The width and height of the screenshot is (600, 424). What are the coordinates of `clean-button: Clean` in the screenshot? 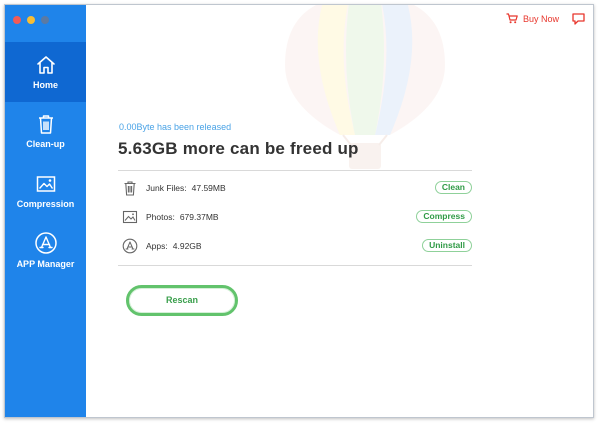 It's located at (453, 187).